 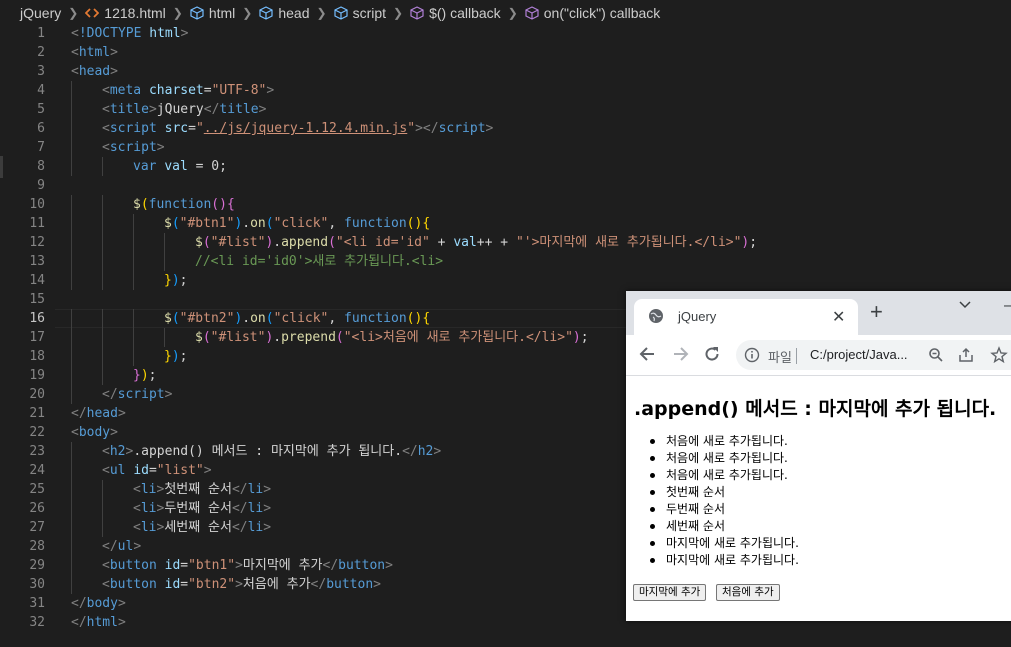 What do you see at coordinates (965, 305) in the screenshot?
I see `chevron-down-icon` at bounding box center [965, 305].